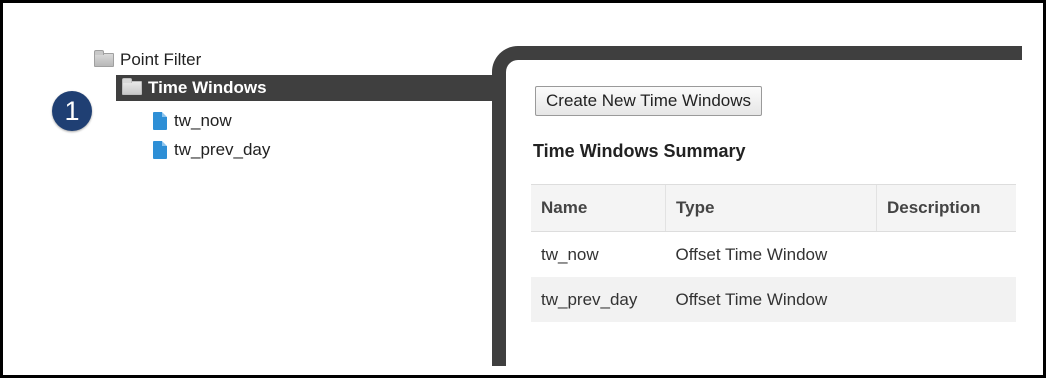 The width and height of the screenshot is (1046, 378). Describe the element at coordinates (771, 208) in the screenshot. I see `column-header-type: Type` at that location.